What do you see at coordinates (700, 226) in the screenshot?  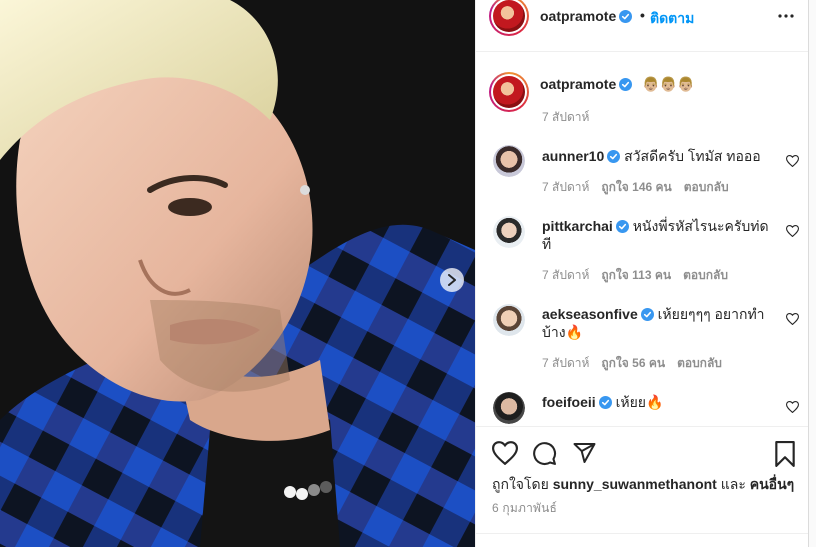 I see `comment-message: หนังพี่รหัสไรนะครับท่ด` at bounding box center [700, 226].